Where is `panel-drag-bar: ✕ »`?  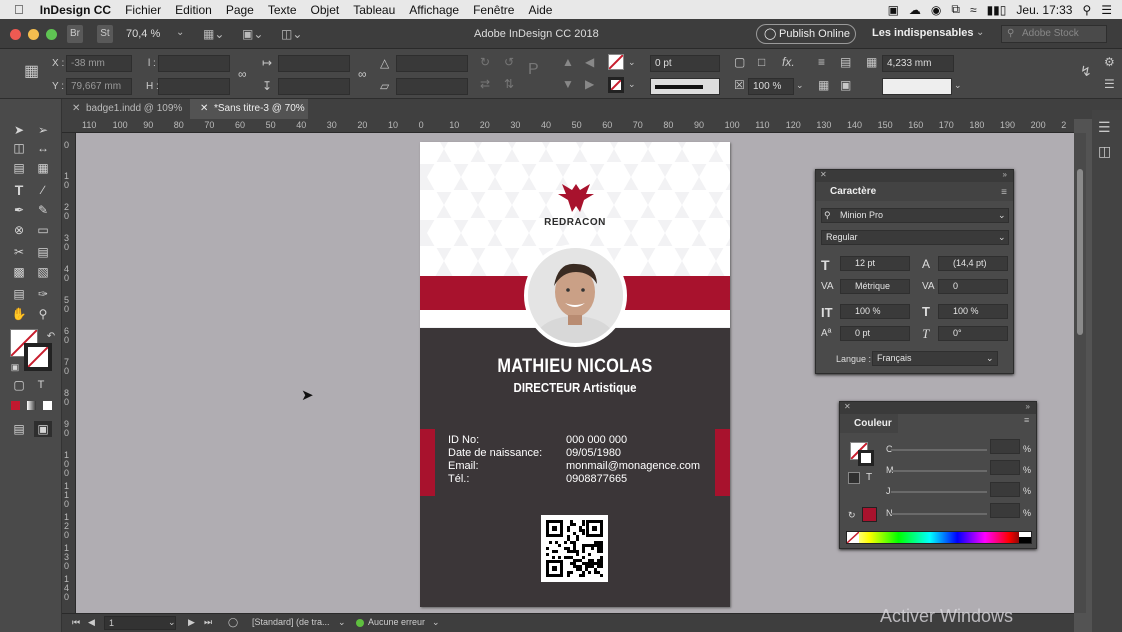 panel-drag-bar: ✕ » is located at coordinates (938, 408).